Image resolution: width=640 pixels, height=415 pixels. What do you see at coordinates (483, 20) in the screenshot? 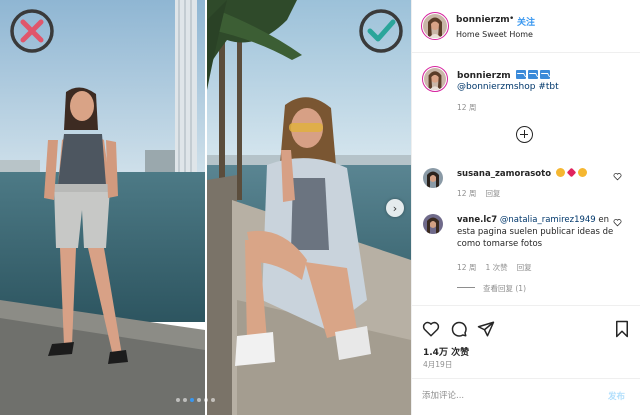
I see `post-author-username: bonnierzm` at bounding box center [483, 20].